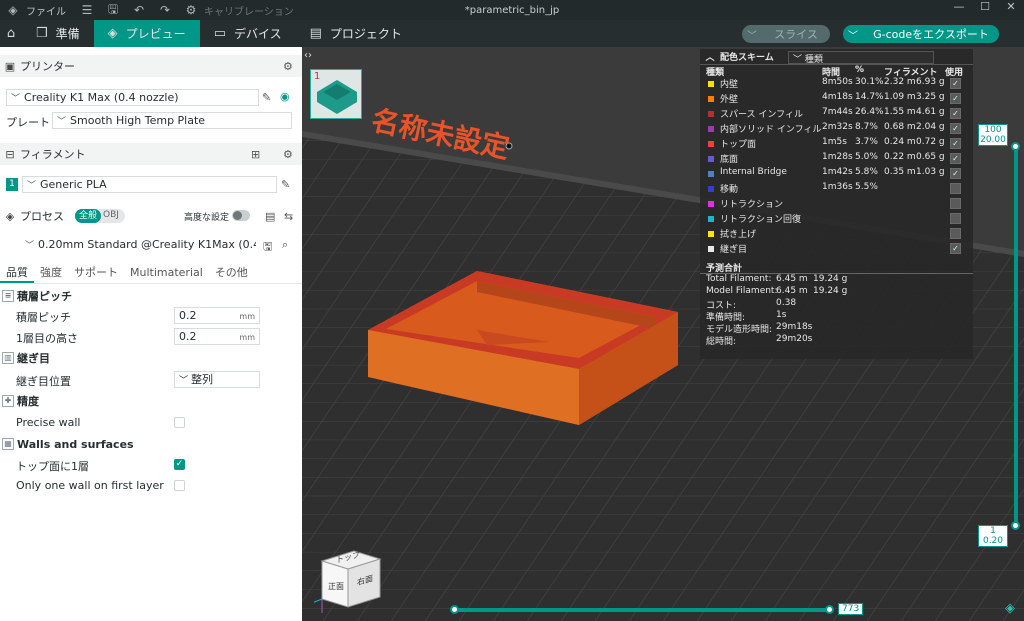  What do you see at coordinates (512, 10) in the screenshot?
I see `document-title: *parametric_bin_jp` at bounding box center [512, 10].